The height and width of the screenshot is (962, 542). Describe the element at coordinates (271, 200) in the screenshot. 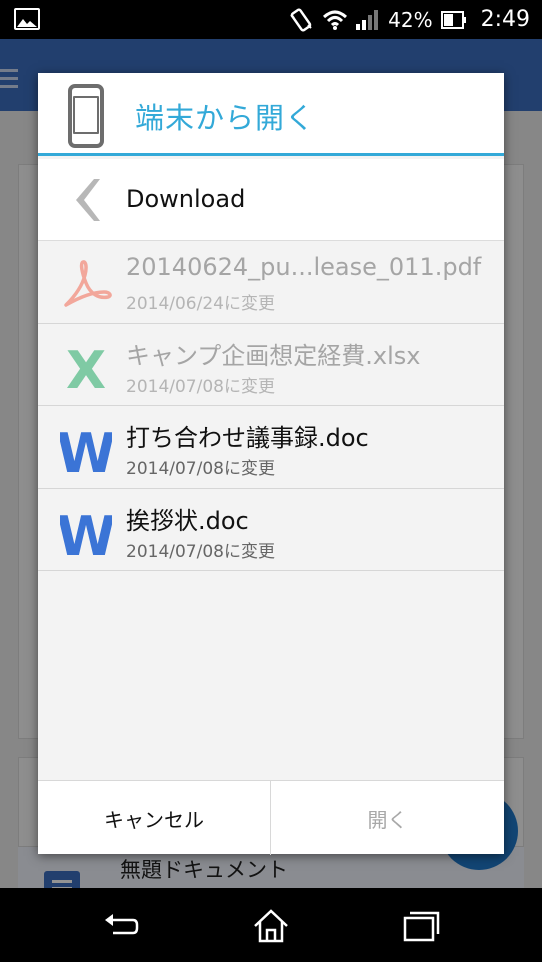

I see `folder-up-row: Download` at that location.